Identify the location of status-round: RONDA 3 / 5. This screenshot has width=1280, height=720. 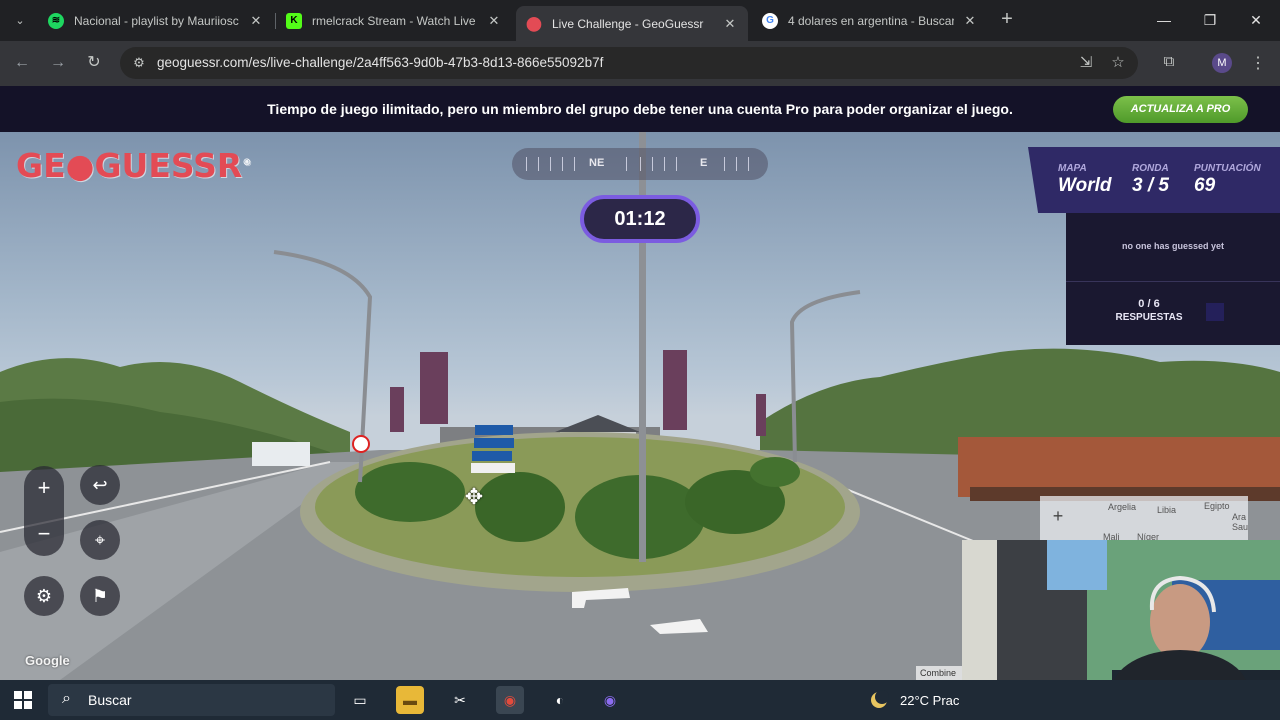
(1150, 180).